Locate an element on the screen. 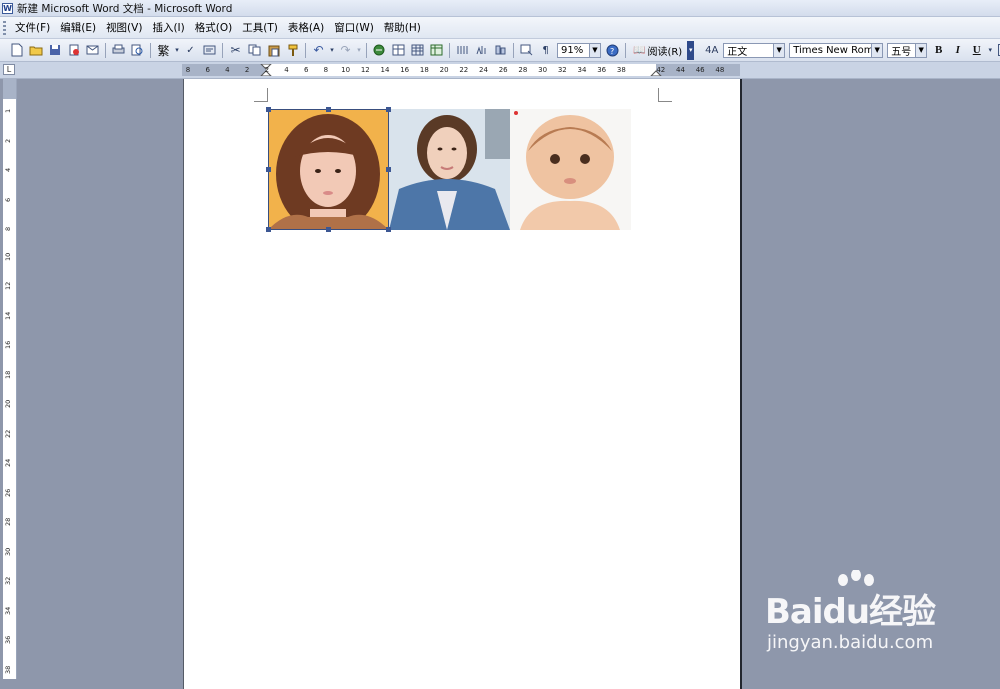 The height and width of the screenshot is (689, 1000). menu-window: 窗口(W) is located at coordinates (354, 27).